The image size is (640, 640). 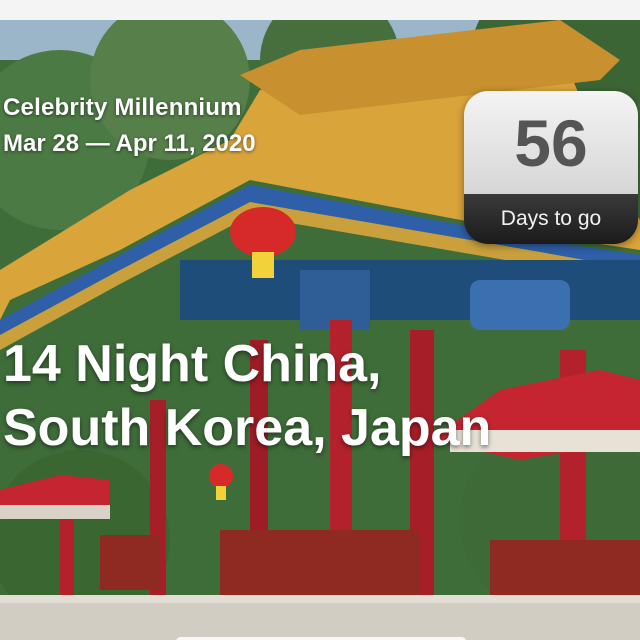 What do you see at coordinates (247, 428) in the screenshot?
I see `cruise-title-line-2: South Korea, Japan` at bounding box center [247, 428].